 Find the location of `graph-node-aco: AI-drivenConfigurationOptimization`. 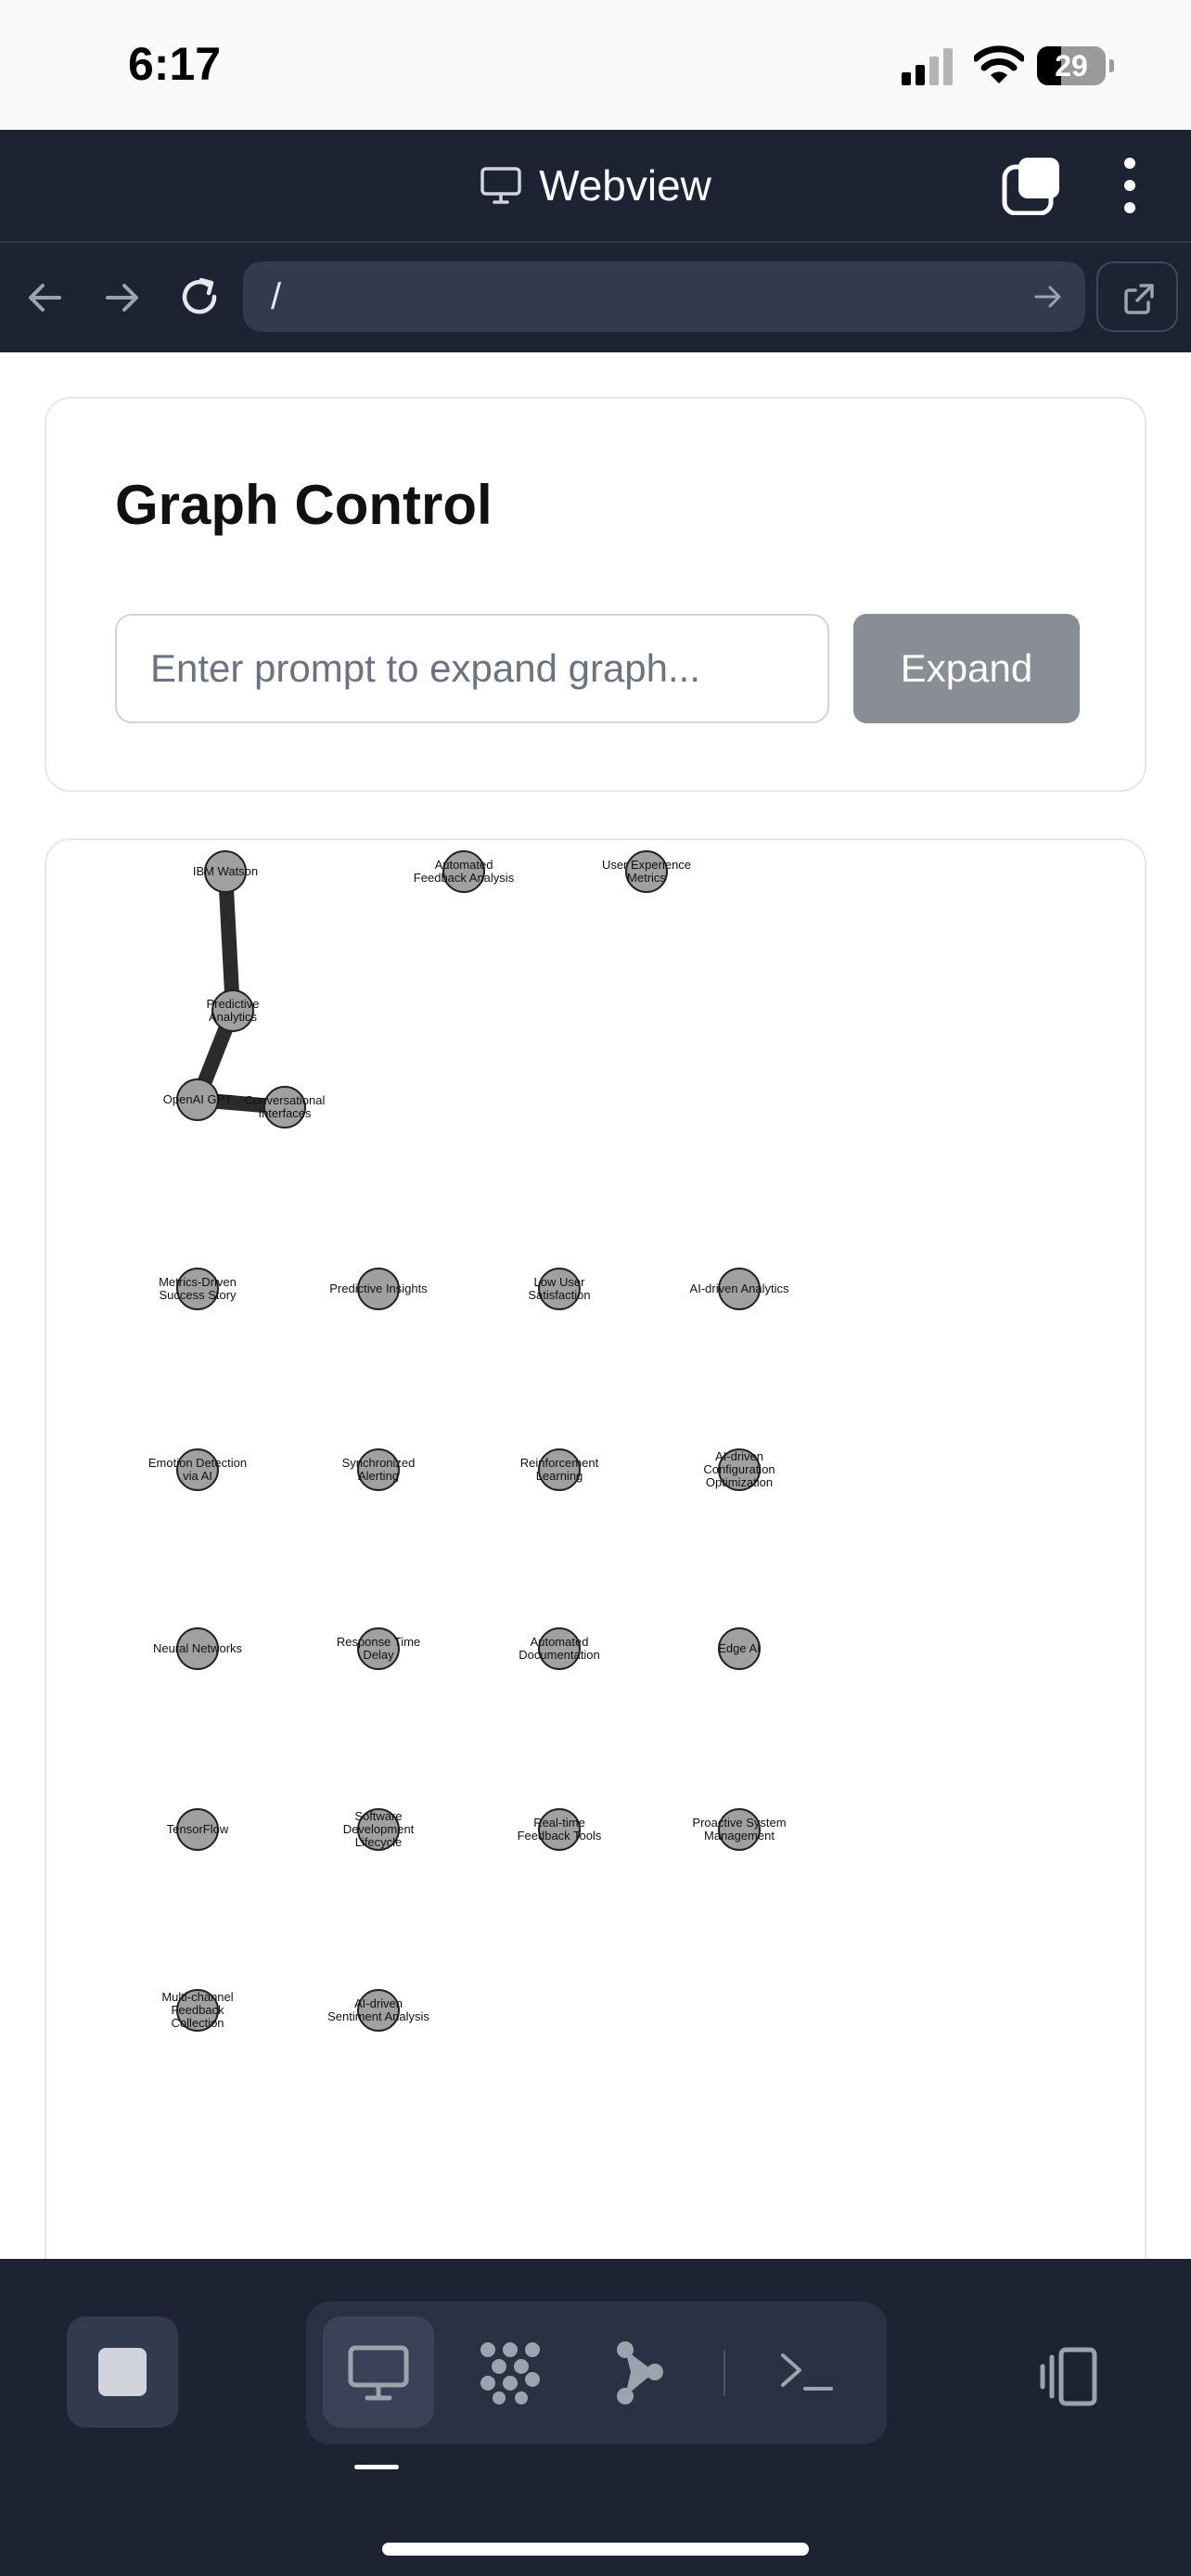

graph-node-aco: AI-drivenConfigurationOptimization is located at coordinates (739, 1470).